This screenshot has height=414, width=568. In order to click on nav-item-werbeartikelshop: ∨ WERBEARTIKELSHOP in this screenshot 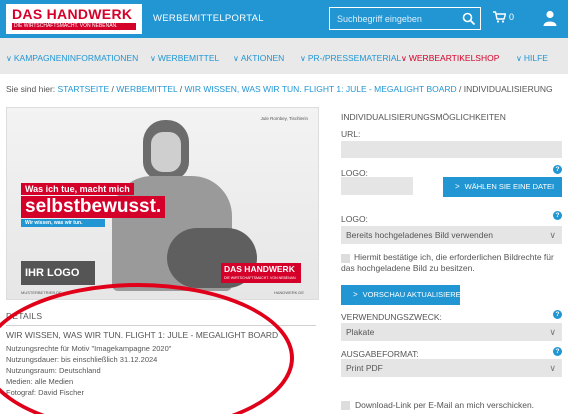, I will do `click(450, 58)`.